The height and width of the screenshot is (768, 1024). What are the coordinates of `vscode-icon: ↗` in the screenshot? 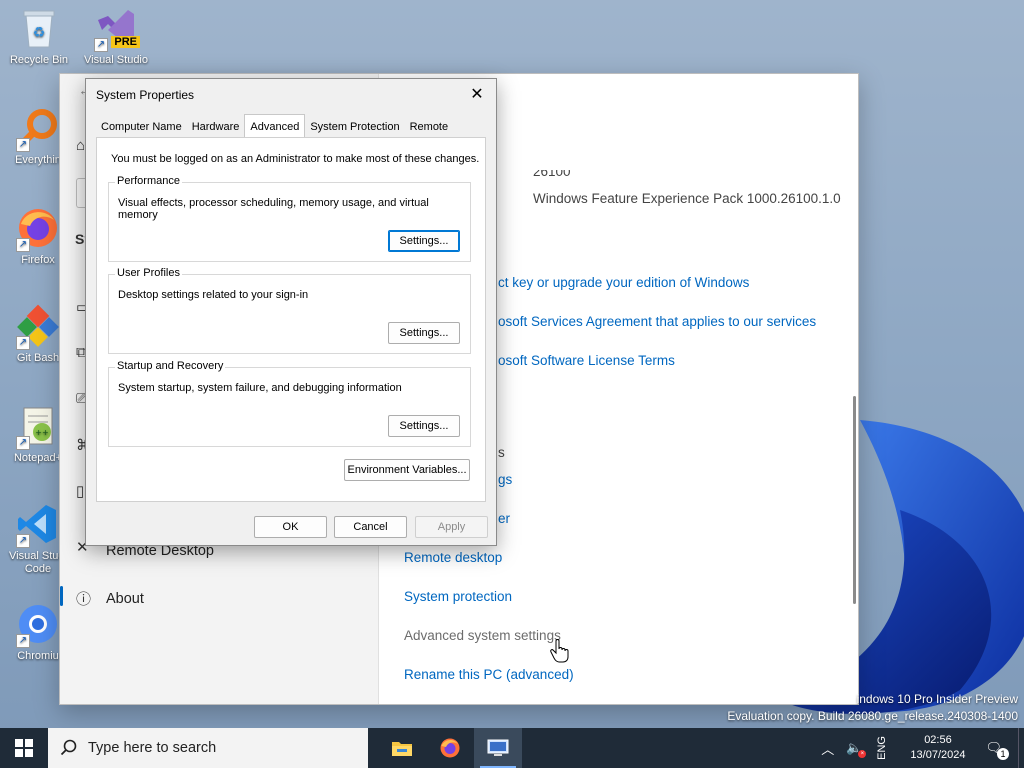 It's located at (38, 525).